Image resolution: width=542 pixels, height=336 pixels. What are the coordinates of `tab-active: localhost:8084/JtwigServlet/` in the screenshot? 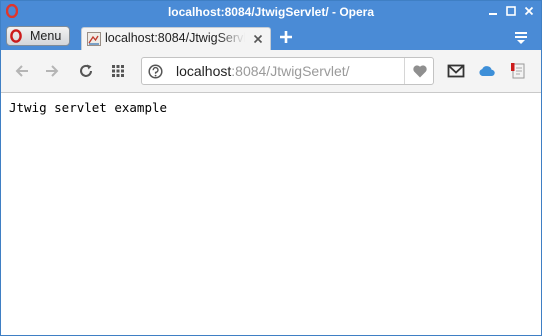 It's located at (176, 38).